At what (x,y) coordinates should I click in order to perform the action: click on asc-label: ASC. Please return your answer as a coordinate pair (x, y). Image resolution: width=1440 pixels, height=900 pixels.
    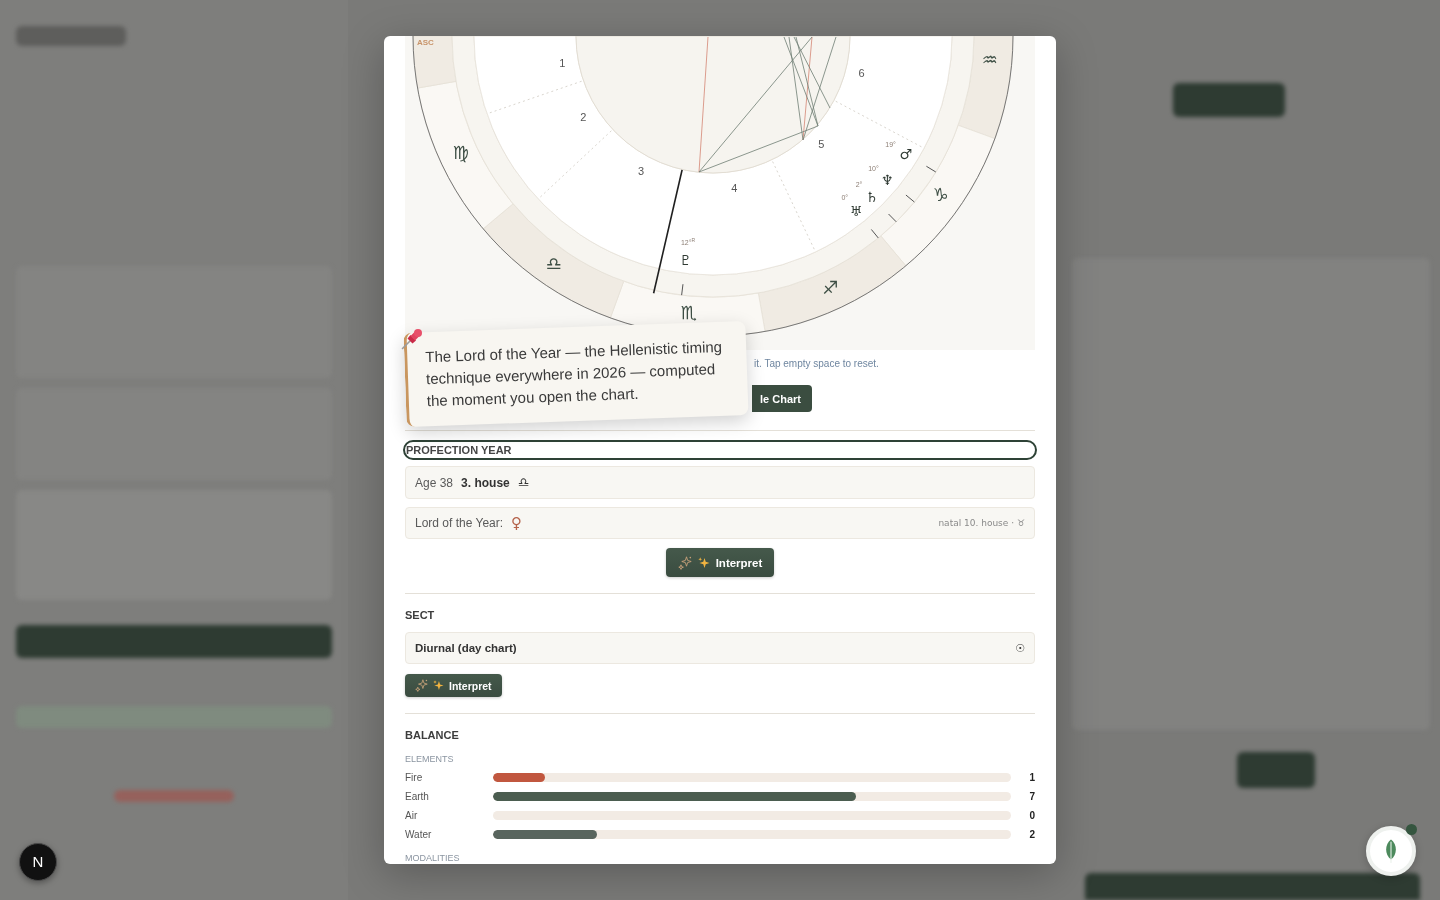
    Looking at the image, I should click on (425, 42).